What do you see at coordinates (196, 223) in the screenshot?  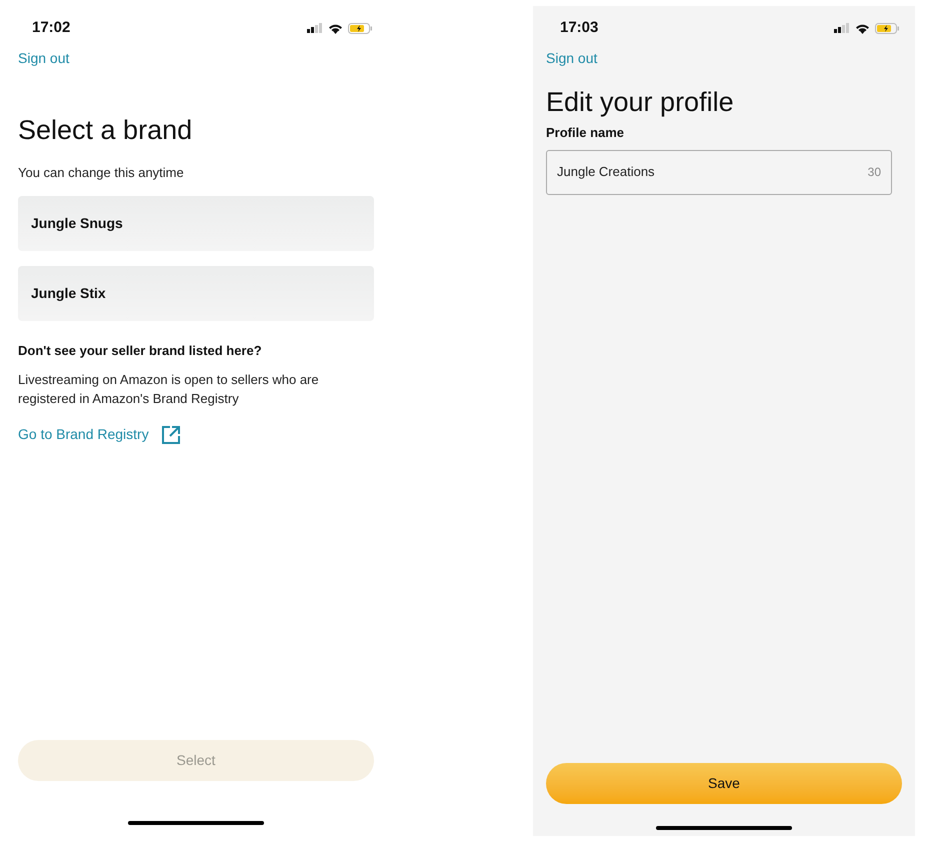 I see `brand-option: Jungle Snugs` at bounding box center [196, 223].